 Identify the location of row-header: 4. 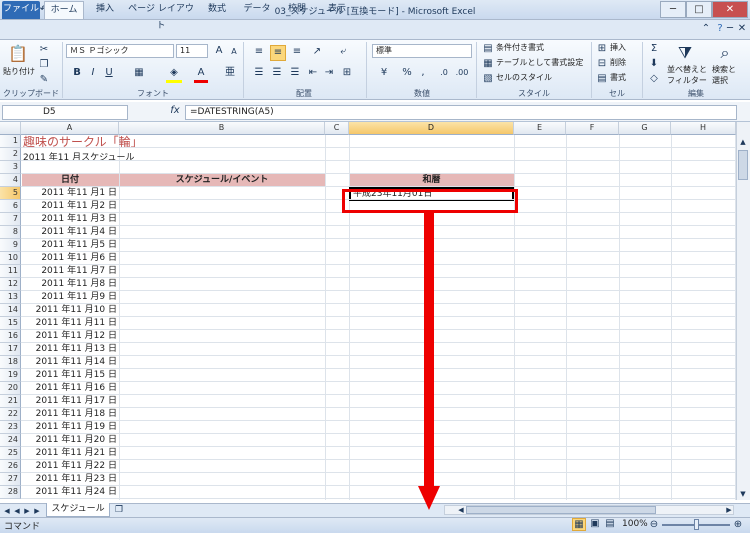
(10, 180).